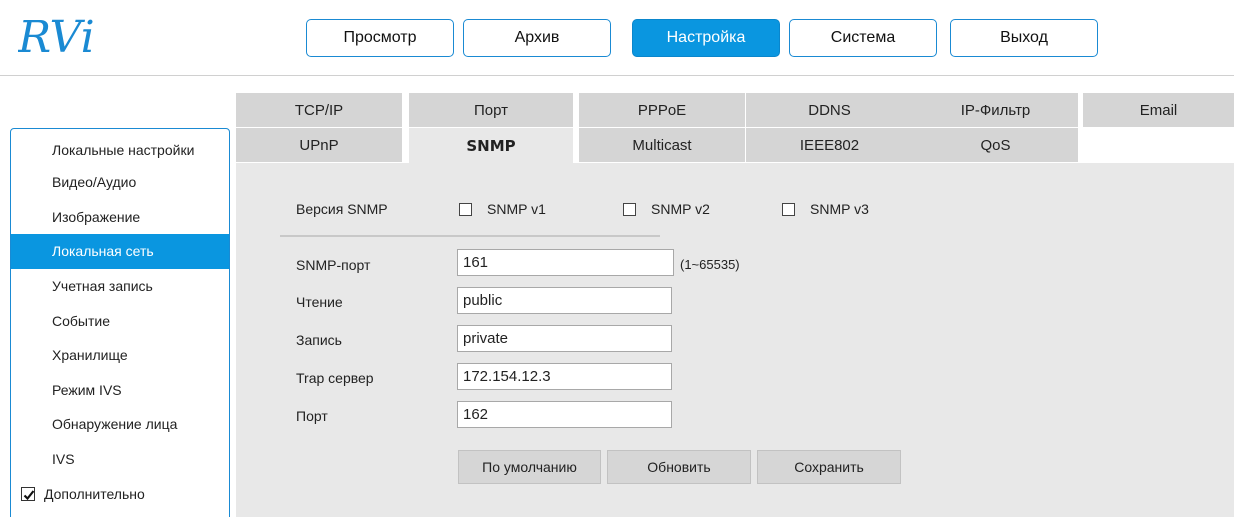  I want to click on snmp-version-label: Версия SNMP, so click(342, 209).